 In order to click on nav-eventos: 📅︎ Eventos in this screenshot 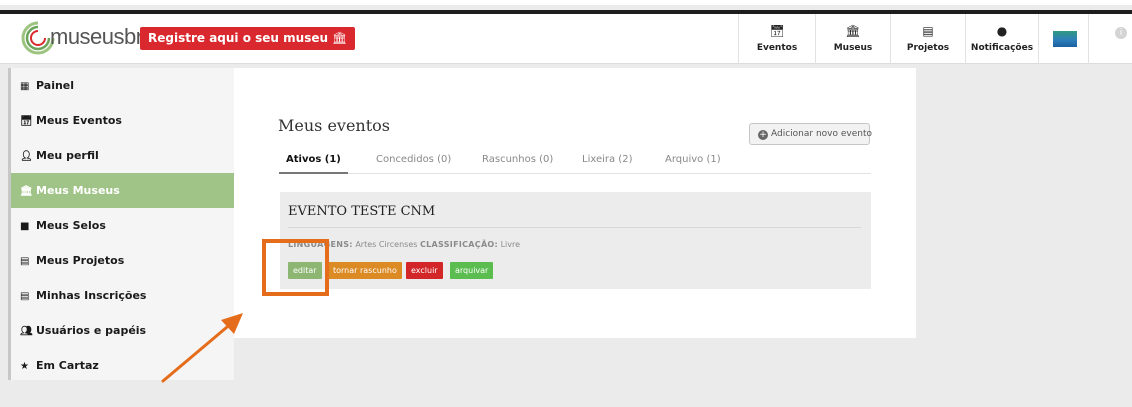, I will do `click(776, 39)`.